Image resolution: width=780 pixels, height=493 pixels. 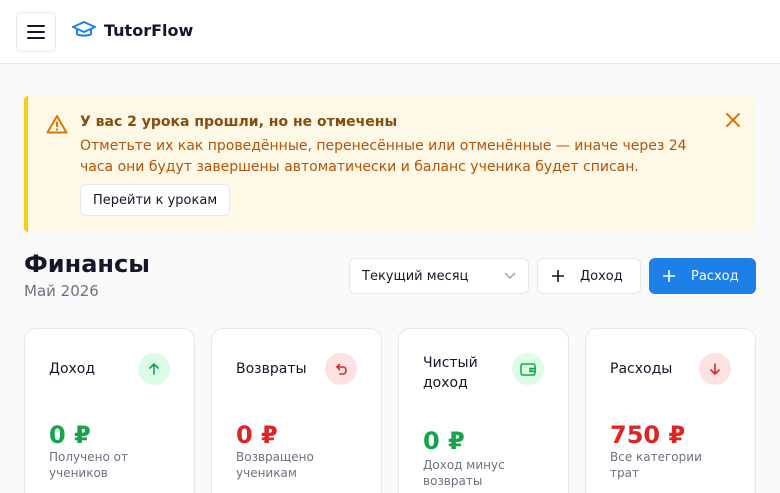 I want to click on alert-title: У вас 2 урока прошли, но не отмечены, so click(x=239, y=122).